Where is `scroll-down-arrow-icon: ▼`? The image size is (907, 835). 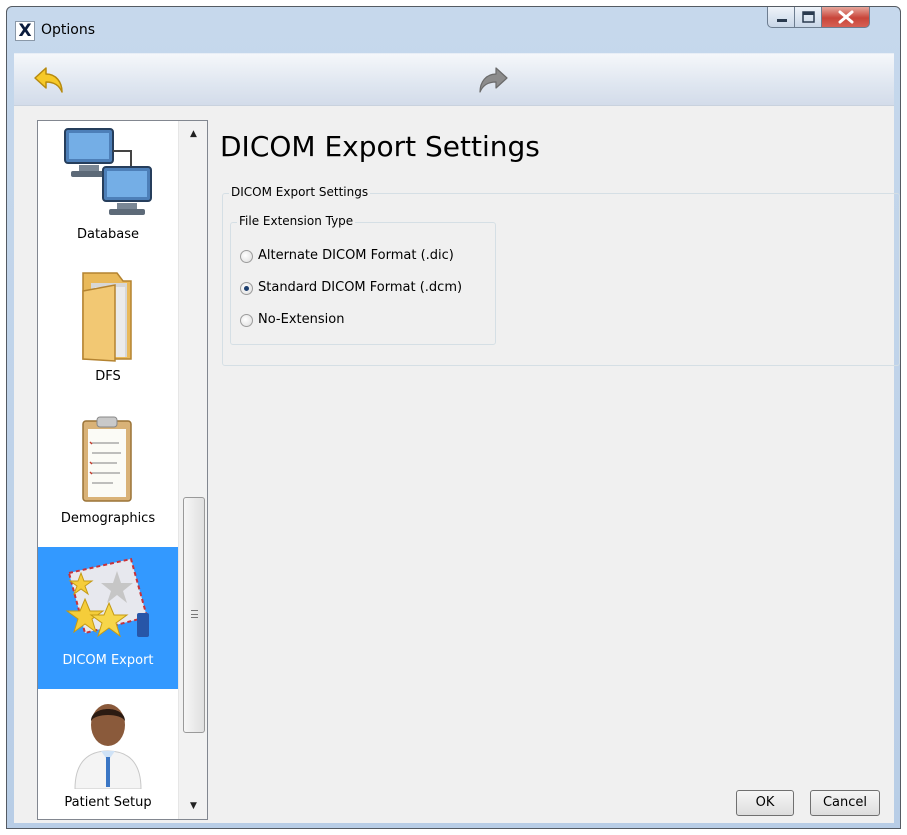 scroll-down-arrow-icon: ▼ is located at coordinates (193, 806).